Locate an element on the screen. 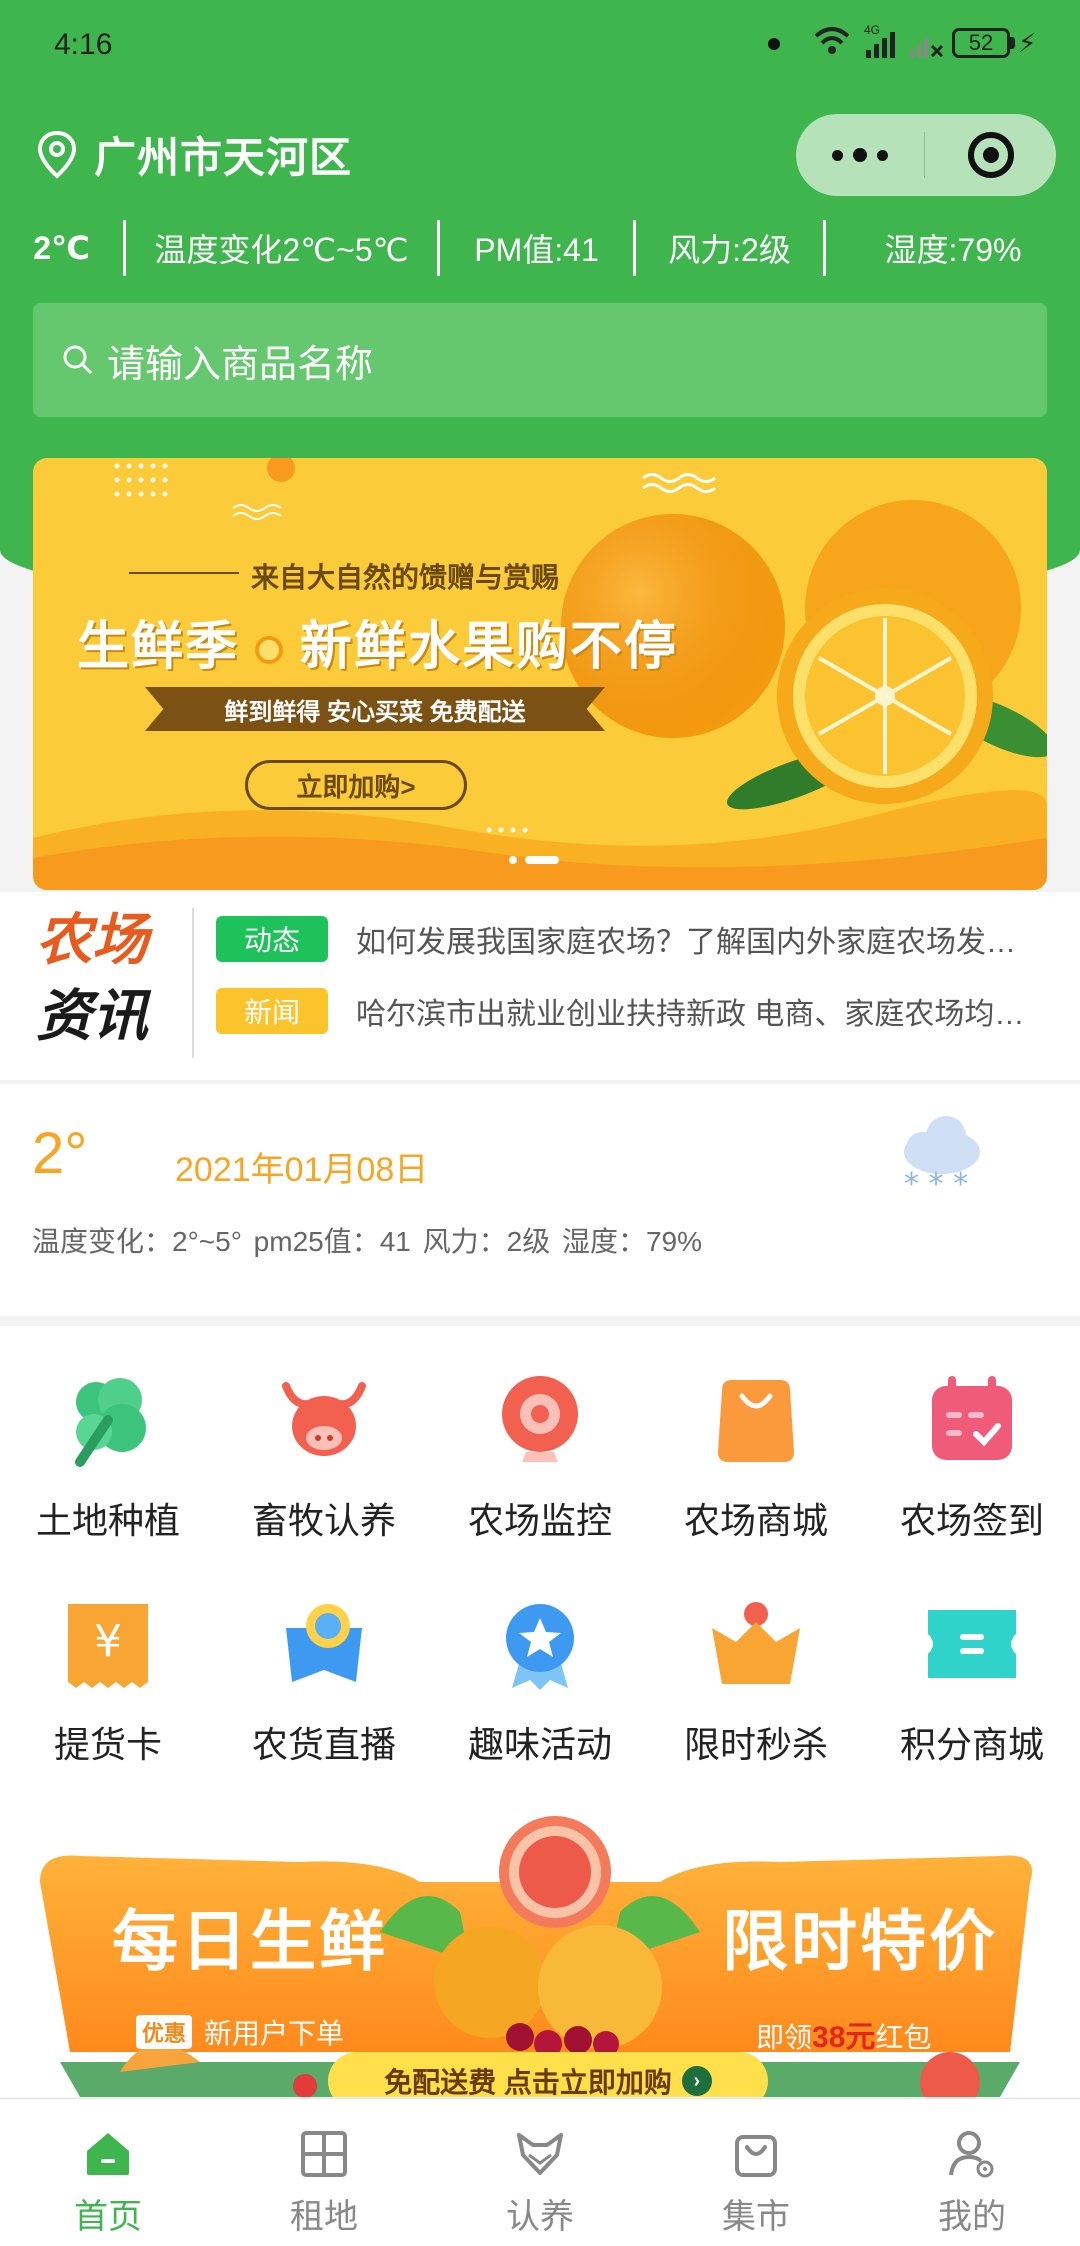 The image size is (1080, 2246). weather-card-detail: 温度变化：2°~5° pm25值：41 风力：2级 湿度：79% is located at coordinates (367, 1241).